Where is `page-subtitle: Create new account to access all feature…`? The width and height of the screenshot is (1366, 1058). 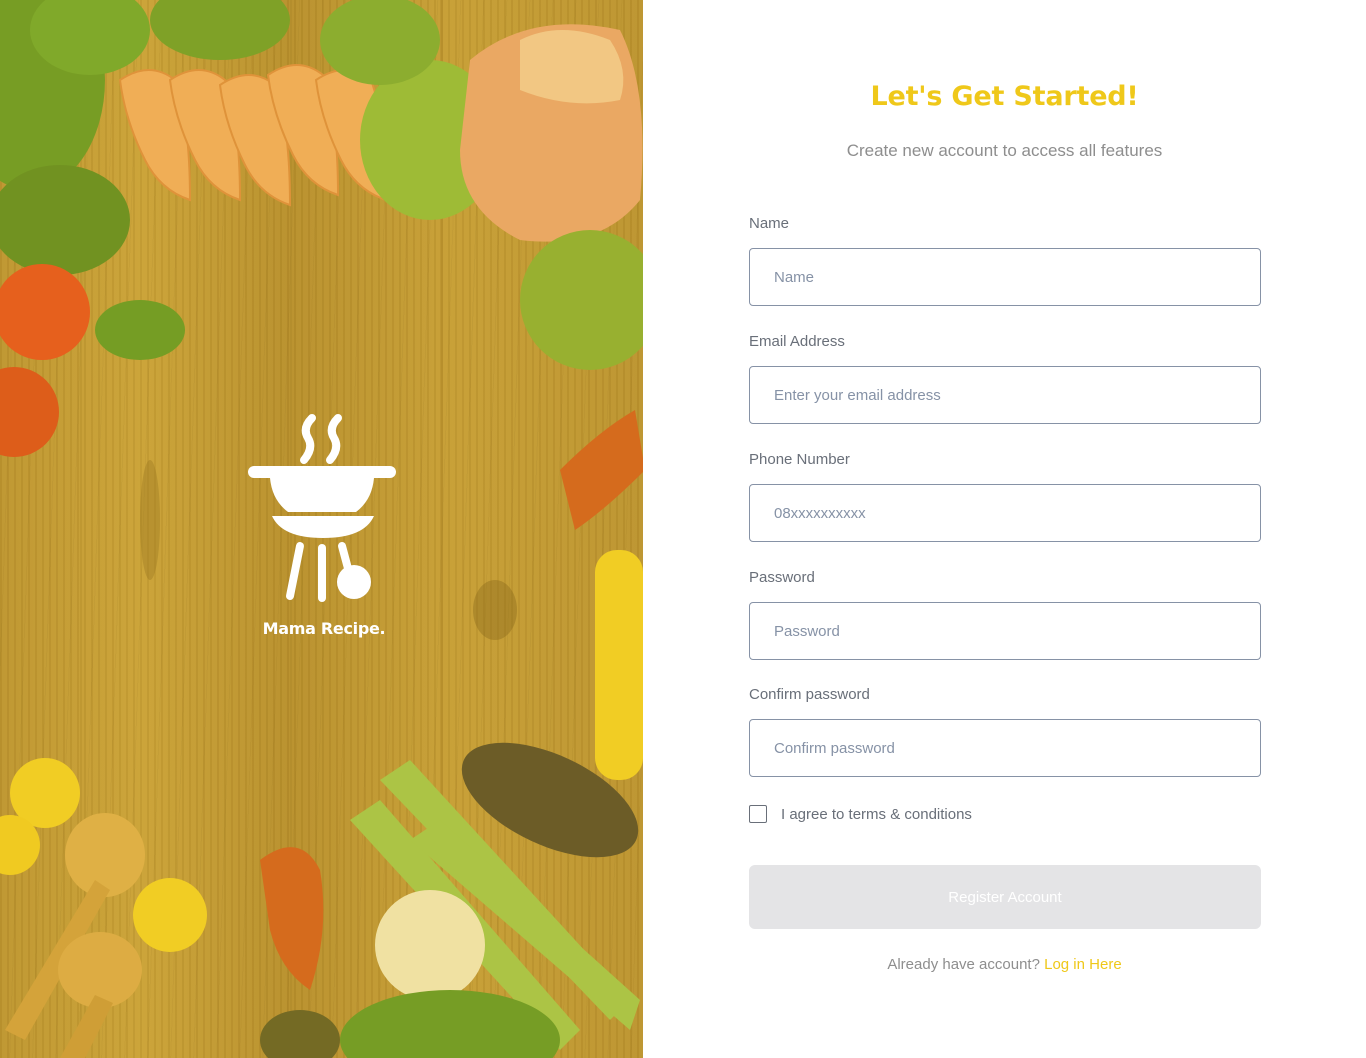
page-subtitle: Create new account to access all feature… is located at coordinates (1004, 150).